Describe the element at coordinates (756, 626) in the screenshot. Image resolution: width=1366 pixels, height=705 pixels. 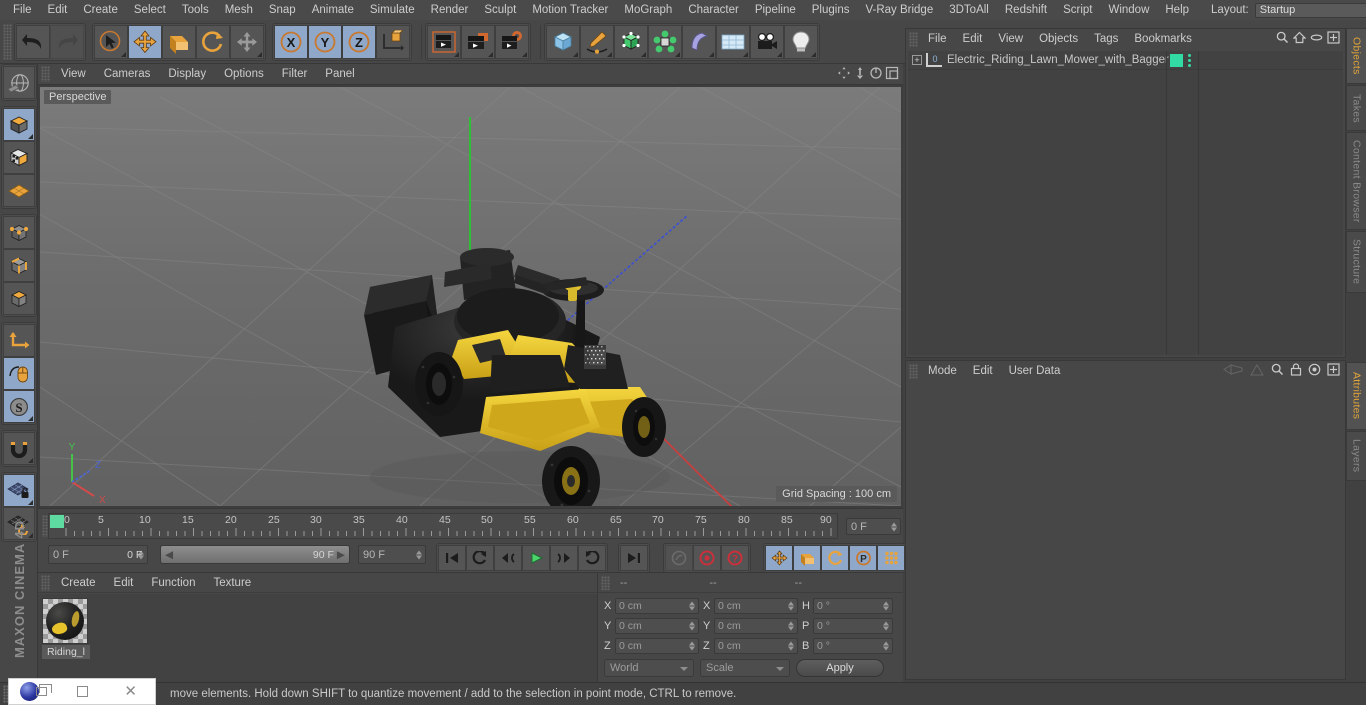
I see `coord-field-size-y: 0 cm` at that location.